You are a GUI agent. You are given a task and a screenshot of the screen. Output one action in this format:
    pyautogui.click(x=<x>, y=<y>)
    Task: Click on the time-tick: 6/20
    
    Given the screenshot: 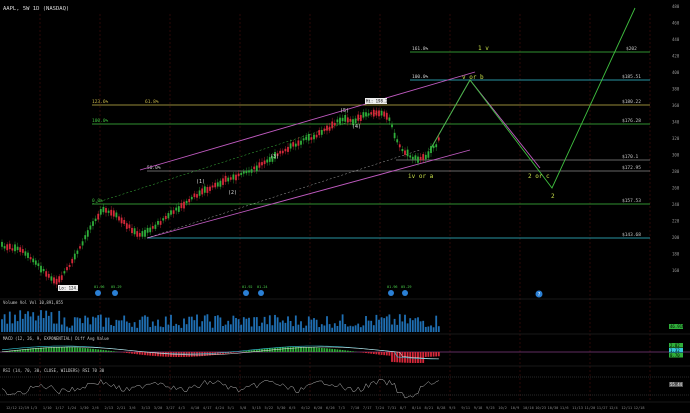 What is the action you would take?
    pyautogui.click(x=318, y=408)
    